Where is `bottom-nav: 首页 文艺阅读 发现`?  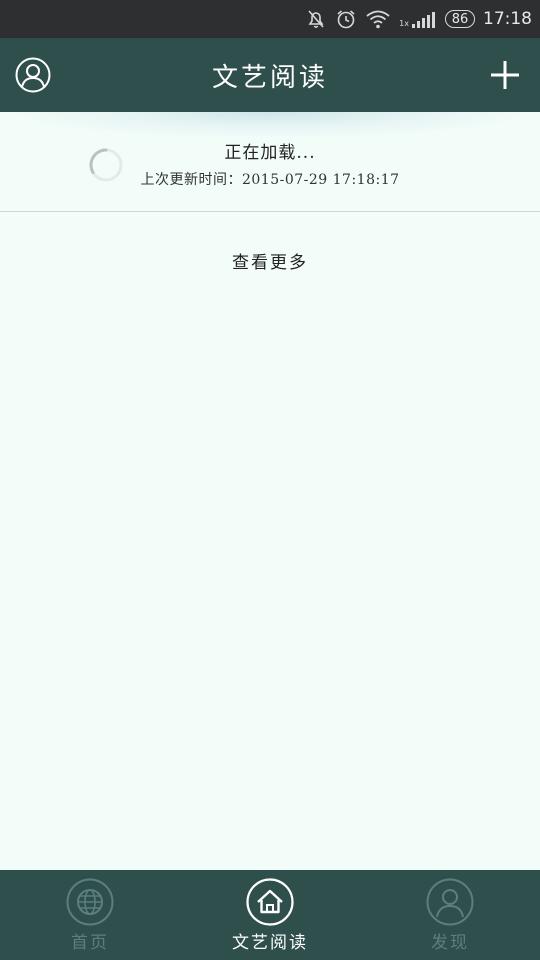 bottom-nav: 首页 文艺阅读 发现 is located at coordinates (270, 915).